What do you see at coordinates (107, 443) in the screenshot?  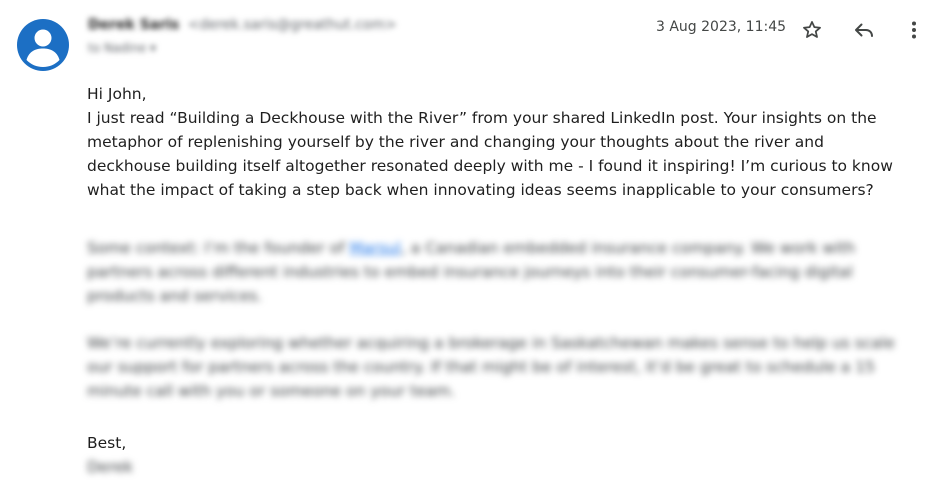 I see `closing: Best,` at bounding box center [107, 443].